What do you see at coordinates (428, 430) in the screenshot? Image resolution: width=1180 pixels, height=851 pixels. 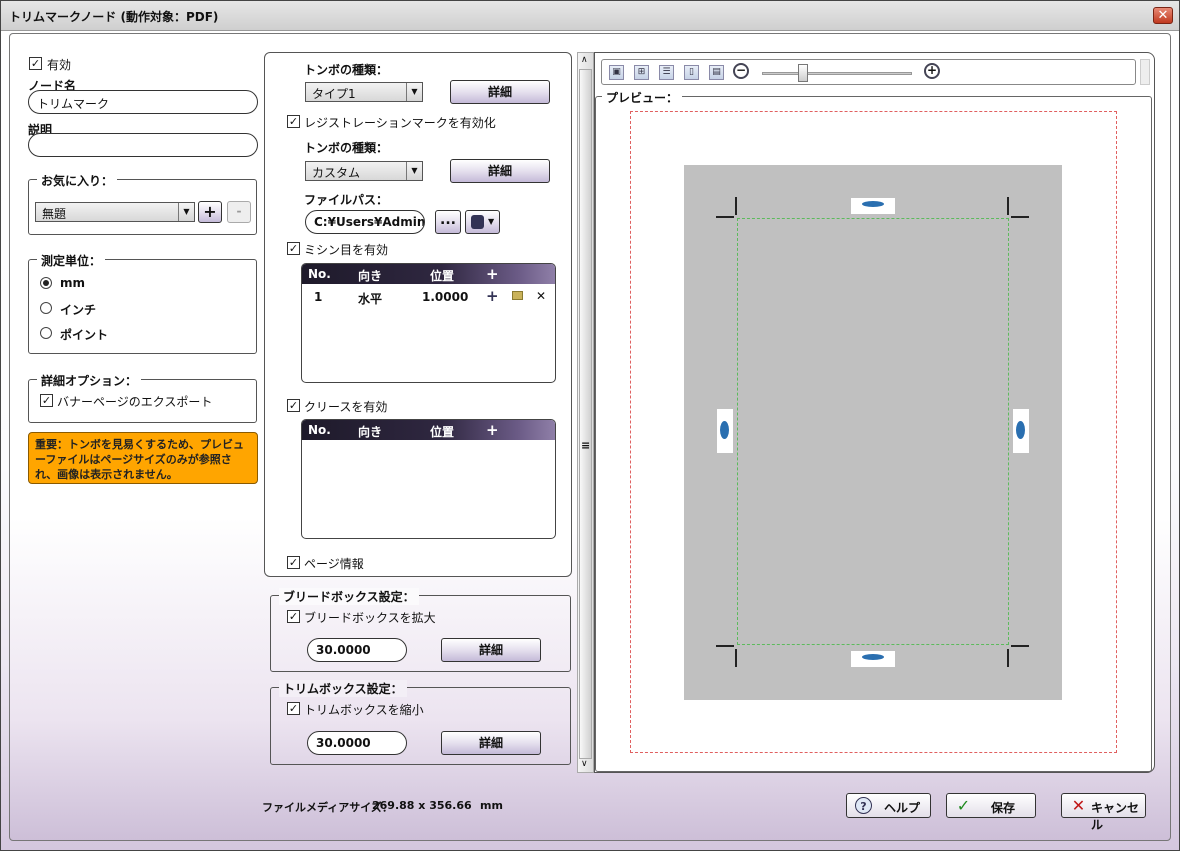 I see `crease-table-header: No. 向き 位置 +` at bounding box center [428, 430].